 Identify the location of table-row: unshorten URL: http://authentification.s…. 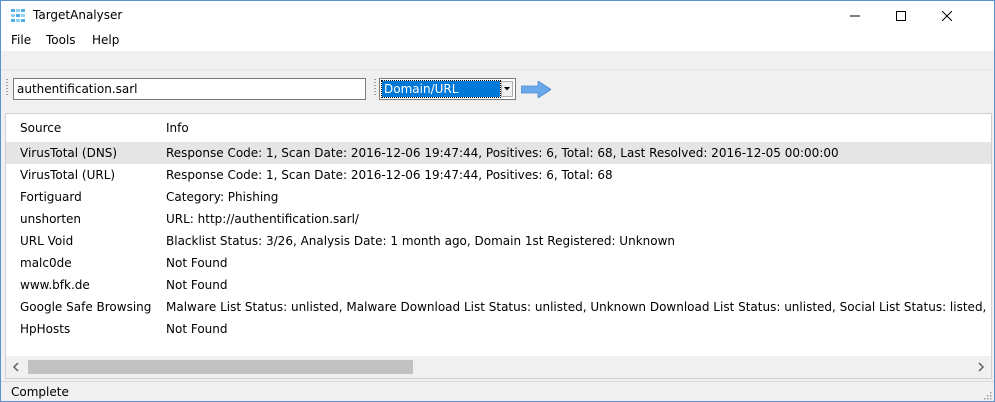
(498, 219).